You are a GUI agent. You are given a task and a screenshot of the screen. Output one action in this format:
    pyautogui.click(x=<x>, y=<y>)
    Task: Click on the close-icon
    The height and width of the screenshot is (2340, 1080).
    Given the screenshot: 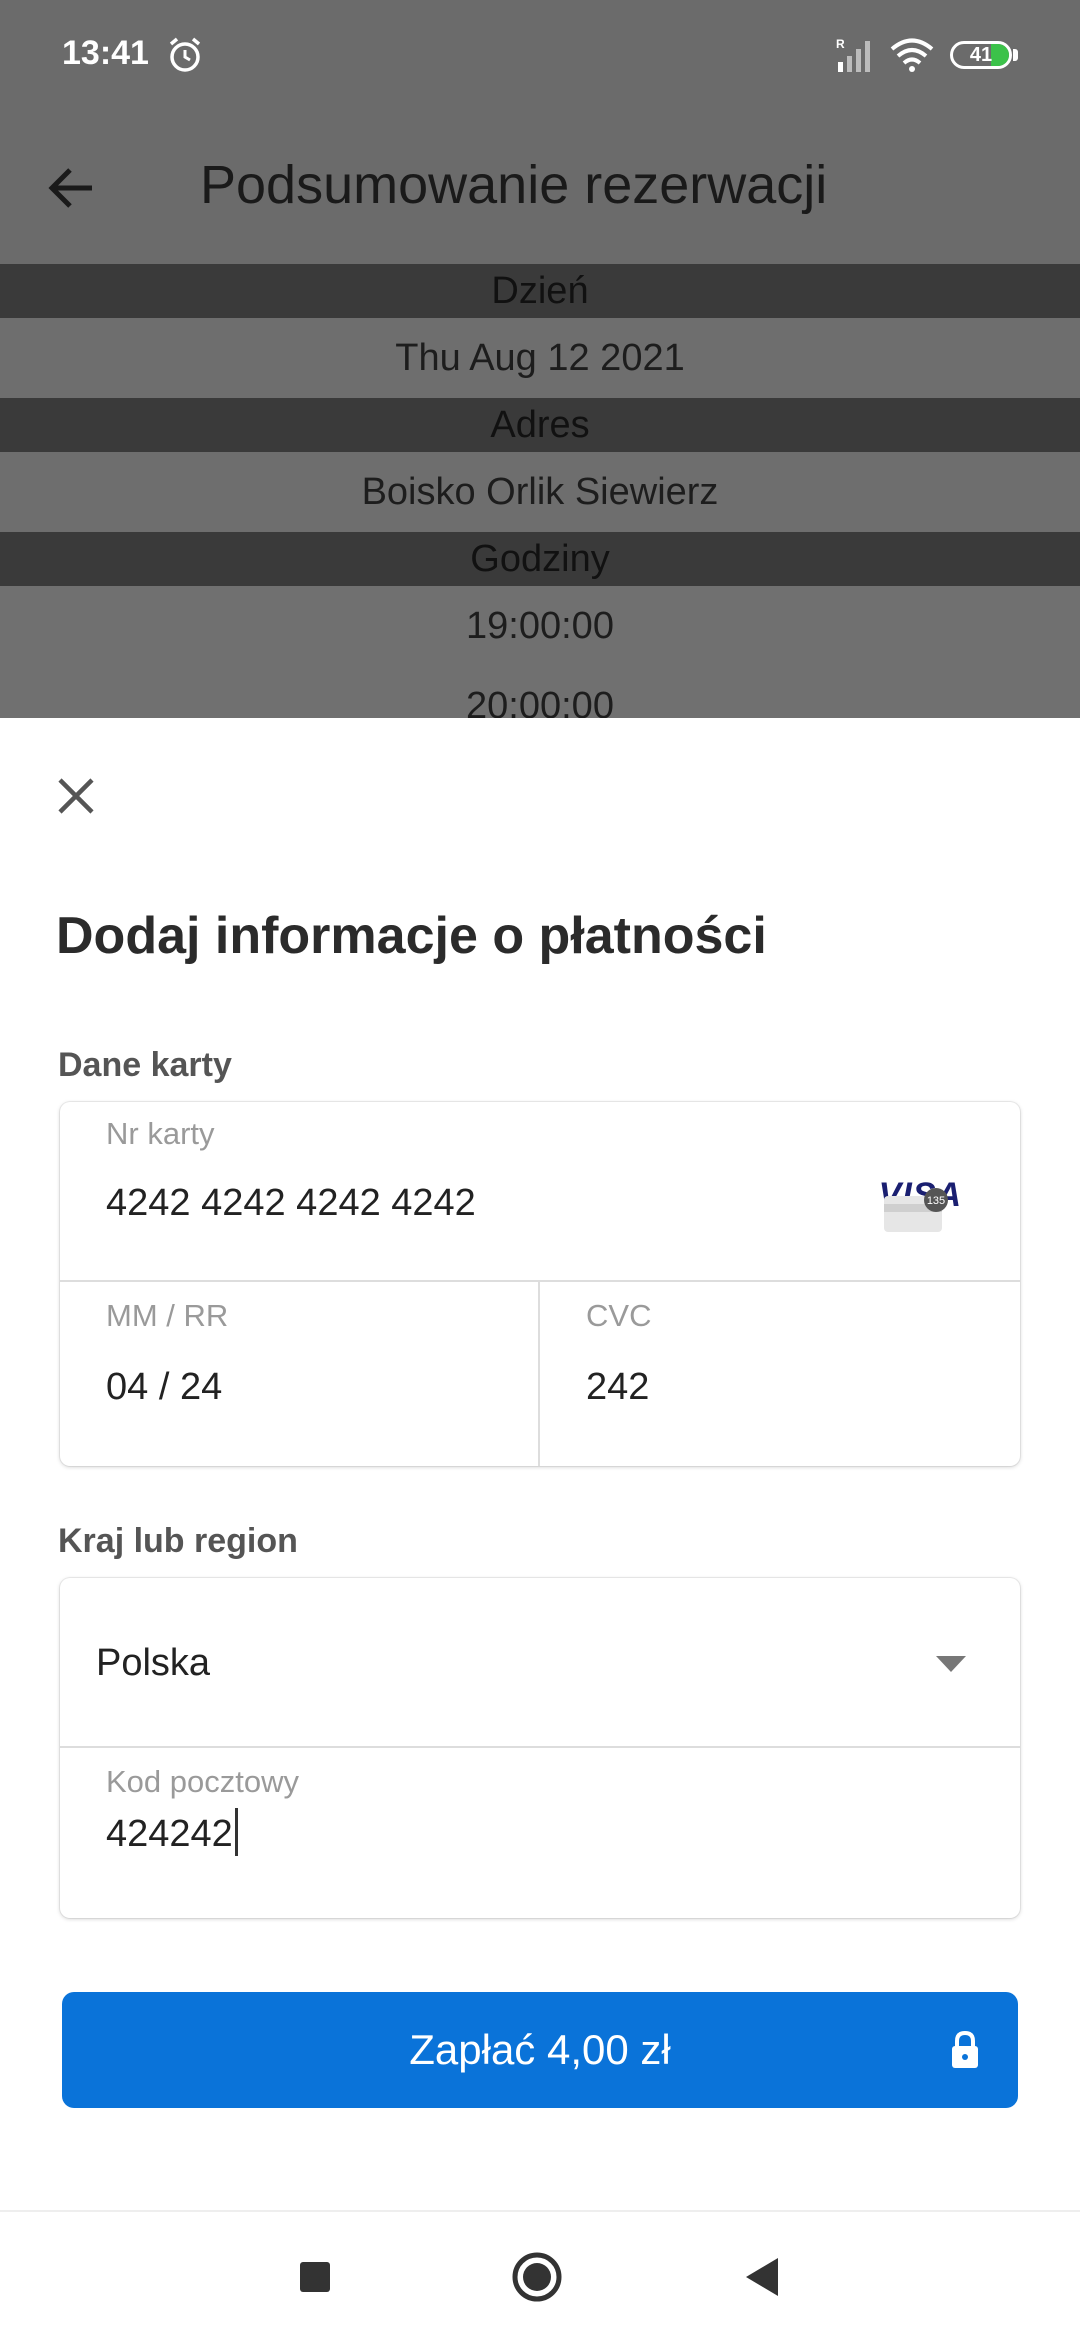 What is the action you would take?
    pyautogui.click(x=76, y=796)
    